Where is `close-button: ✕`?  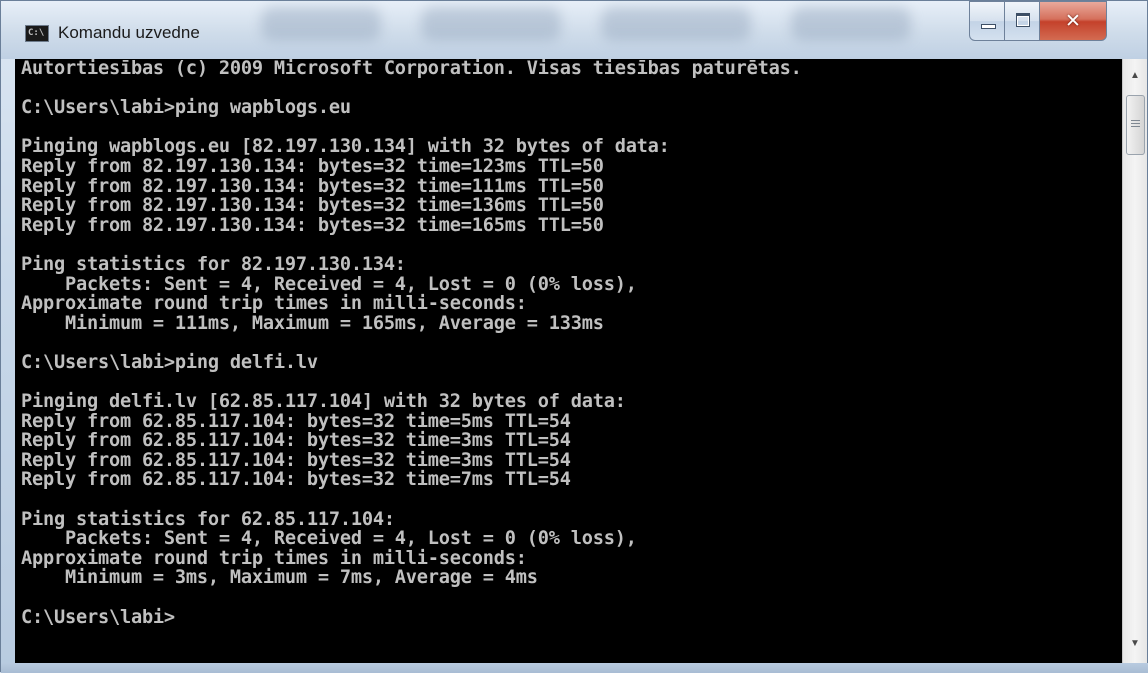 close-button: ✕ is located at coordinates (1073, 21).